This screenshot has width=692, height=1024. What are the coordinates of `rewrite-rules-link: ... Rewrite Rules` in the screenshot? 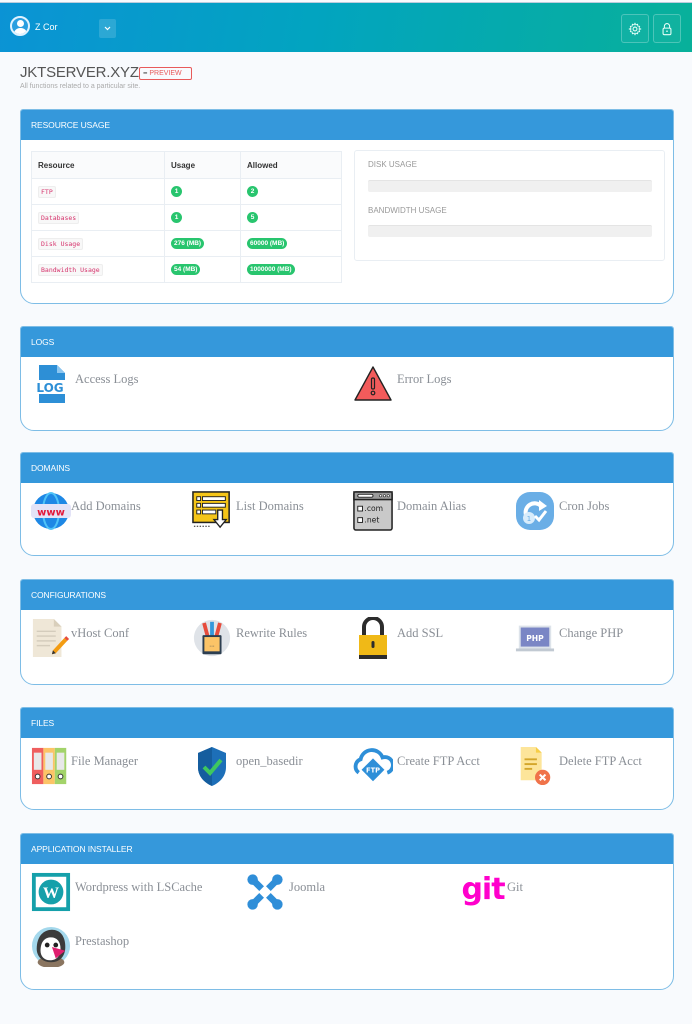 It's located at (249, 638).